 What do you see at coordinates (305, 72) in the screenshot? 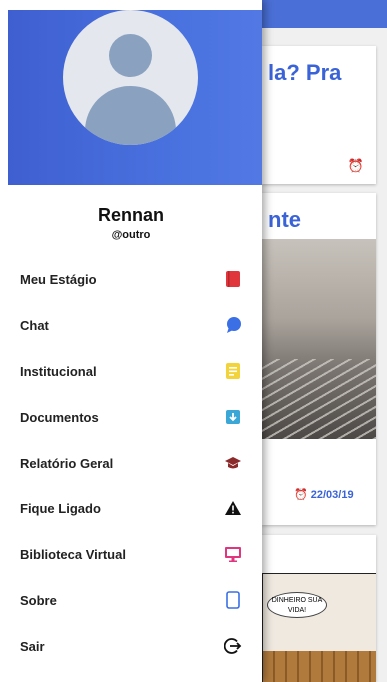
I see `card-title: la? Pra` at bounding box center [305, 72].